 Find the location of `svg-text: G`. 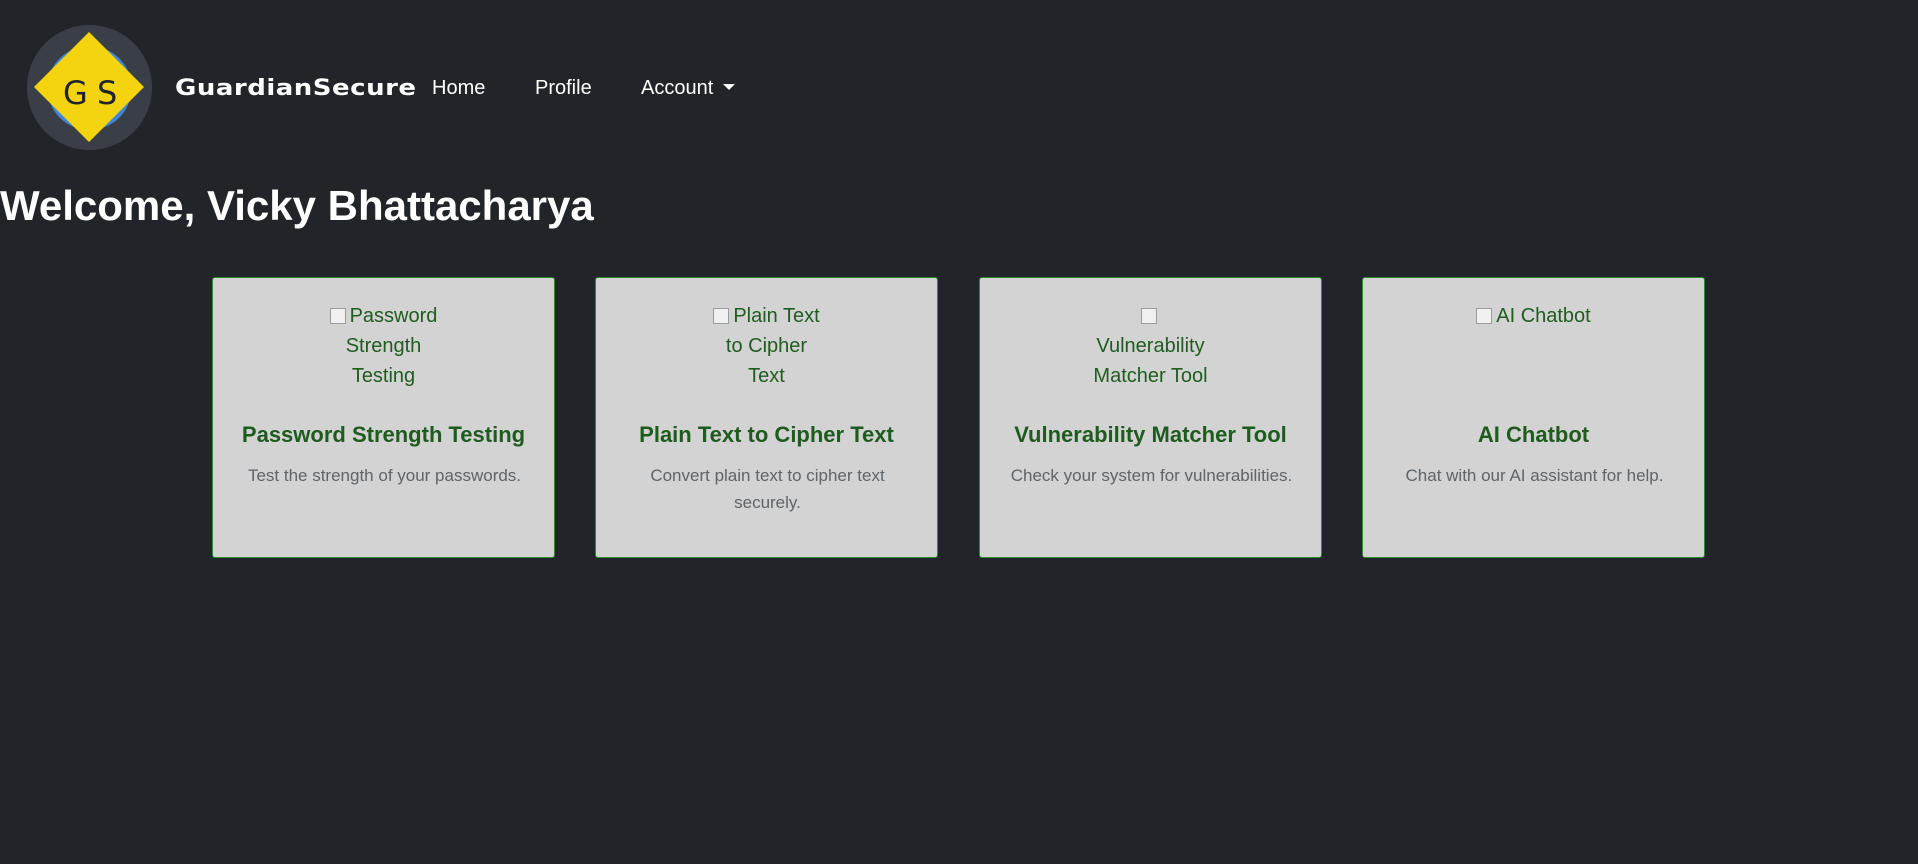

svg-text: G is located at coordinates (75, 93).